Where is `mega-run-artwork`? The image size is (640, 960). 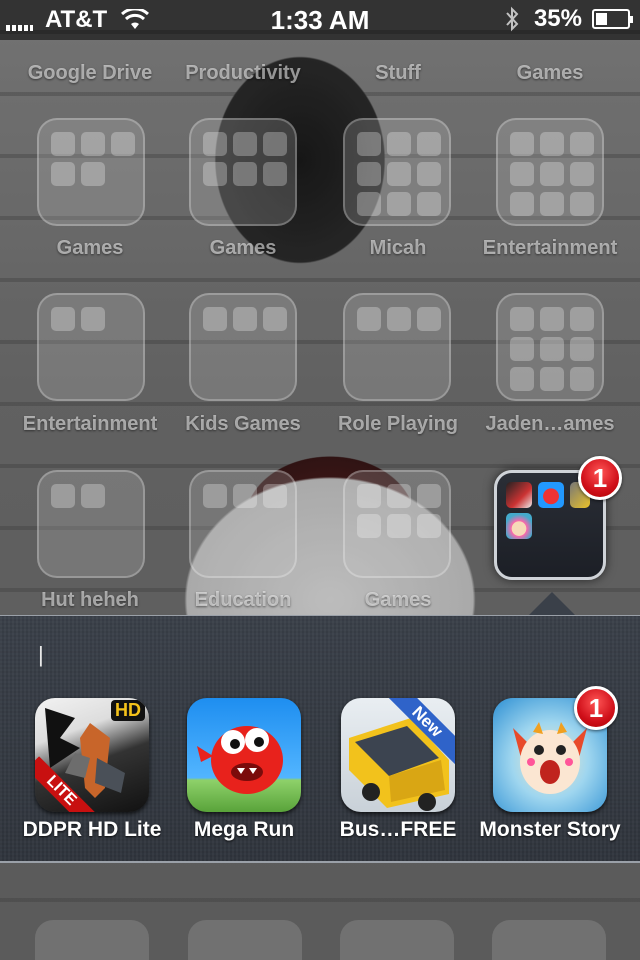
mega-run-artwork is located at coordinates (240, 760).